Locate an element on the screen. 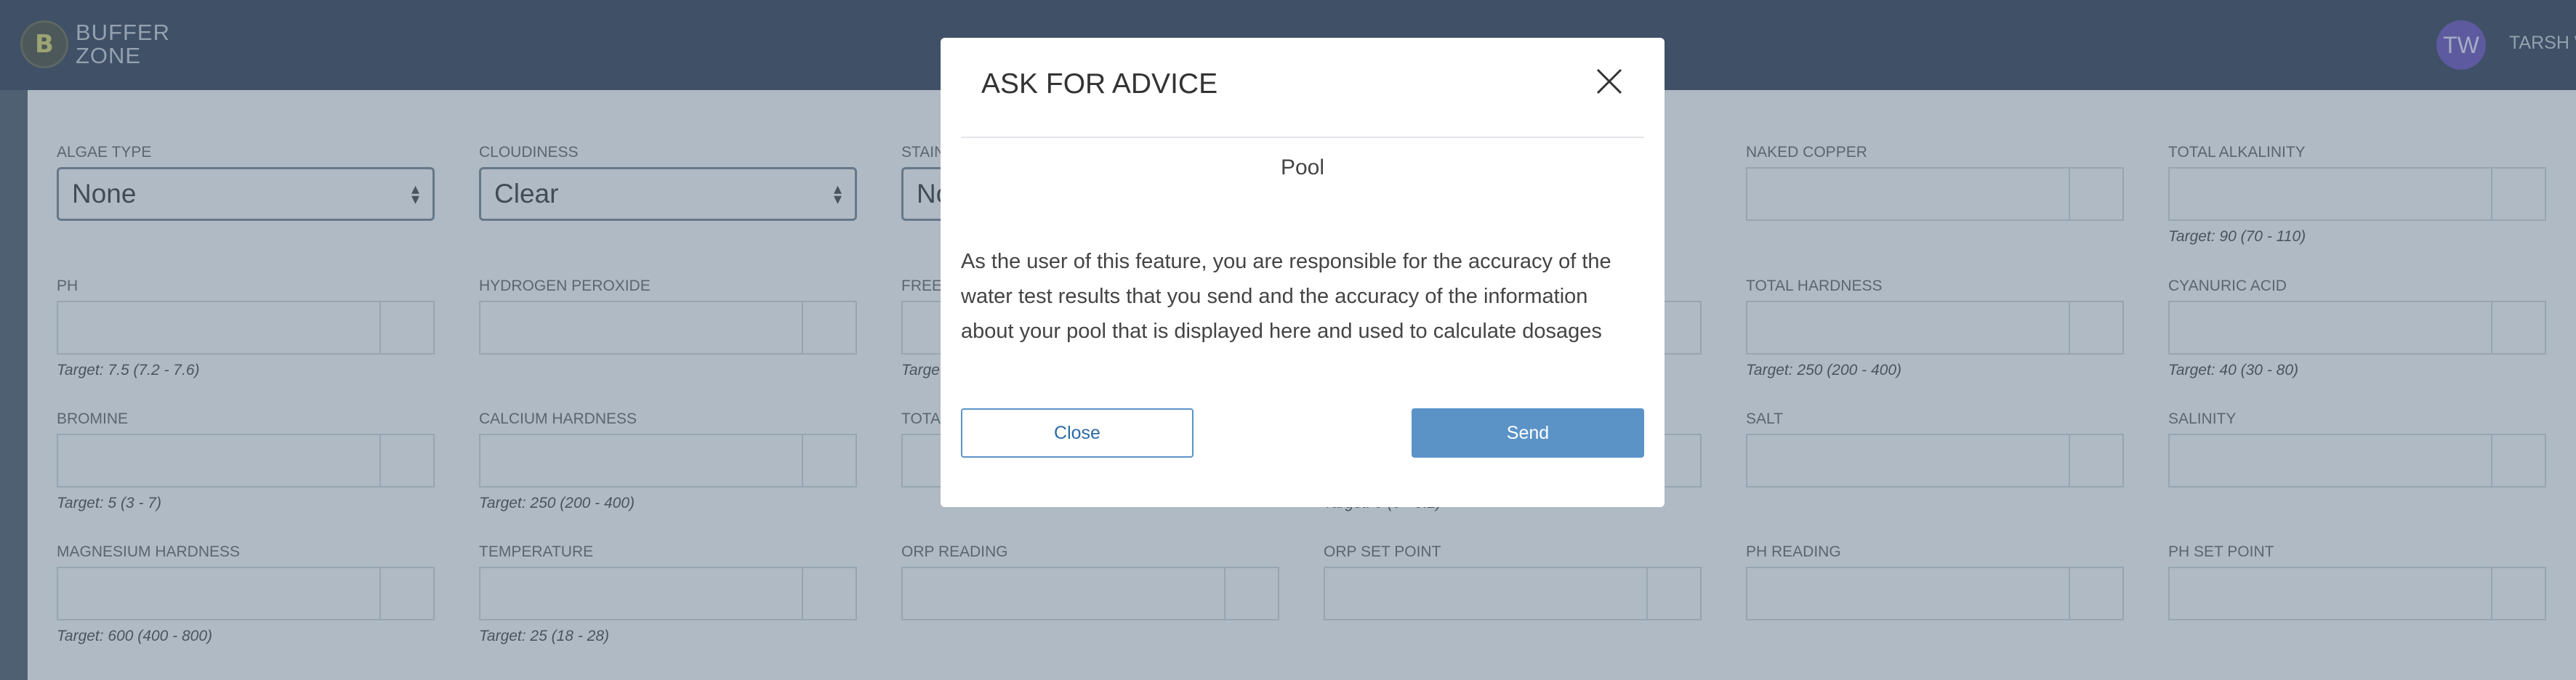 The image size is (2576, 680). close-icon is located at coordinates (1609, 81).